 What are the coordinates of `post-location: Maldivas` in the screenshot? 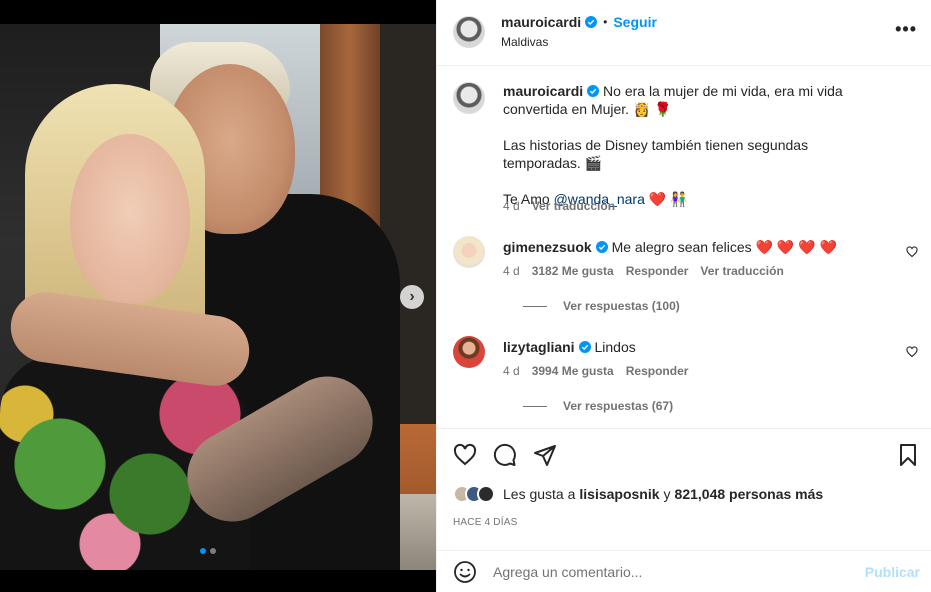 It's located at (524, 42).